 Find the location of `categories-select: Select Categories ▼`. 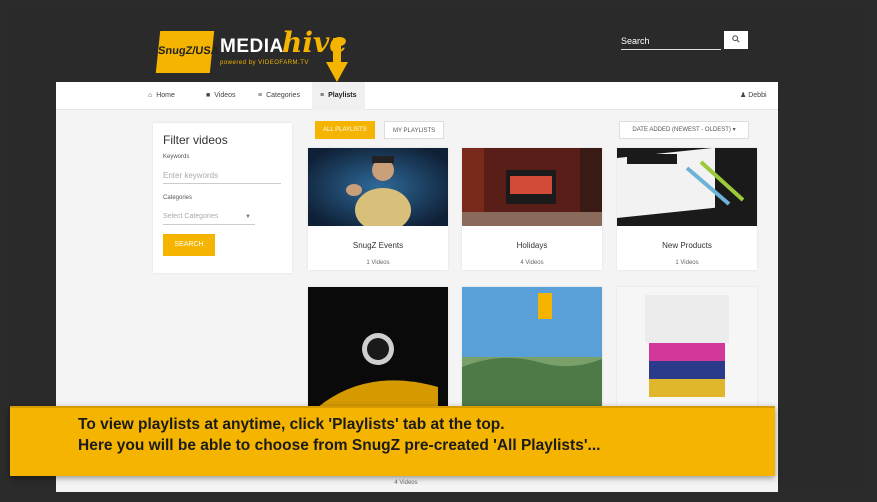

categories-select: Select Categories ▼ is located at coordinates (209, 217).